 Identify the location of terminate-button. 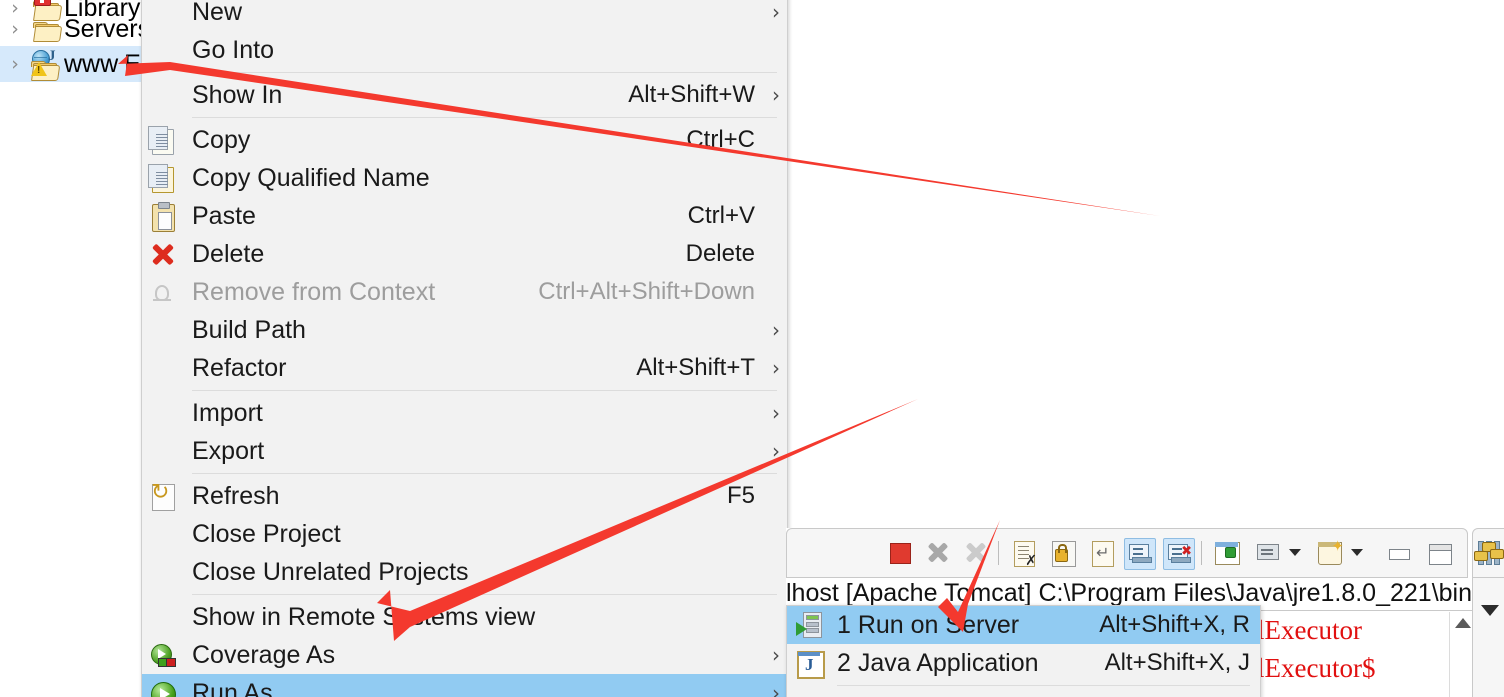
(900, 553).